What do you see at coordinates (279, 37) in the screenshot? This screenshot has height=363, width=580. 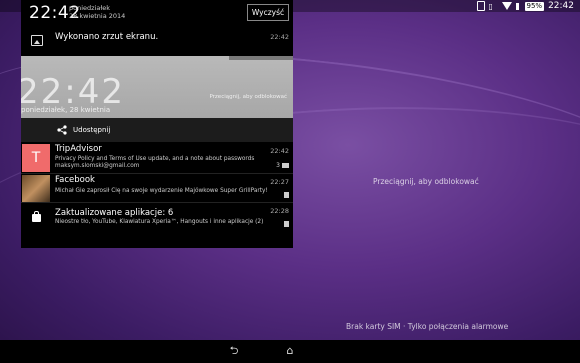 I see `screenshot-time: 22:42` at bounding box center [279, 37].